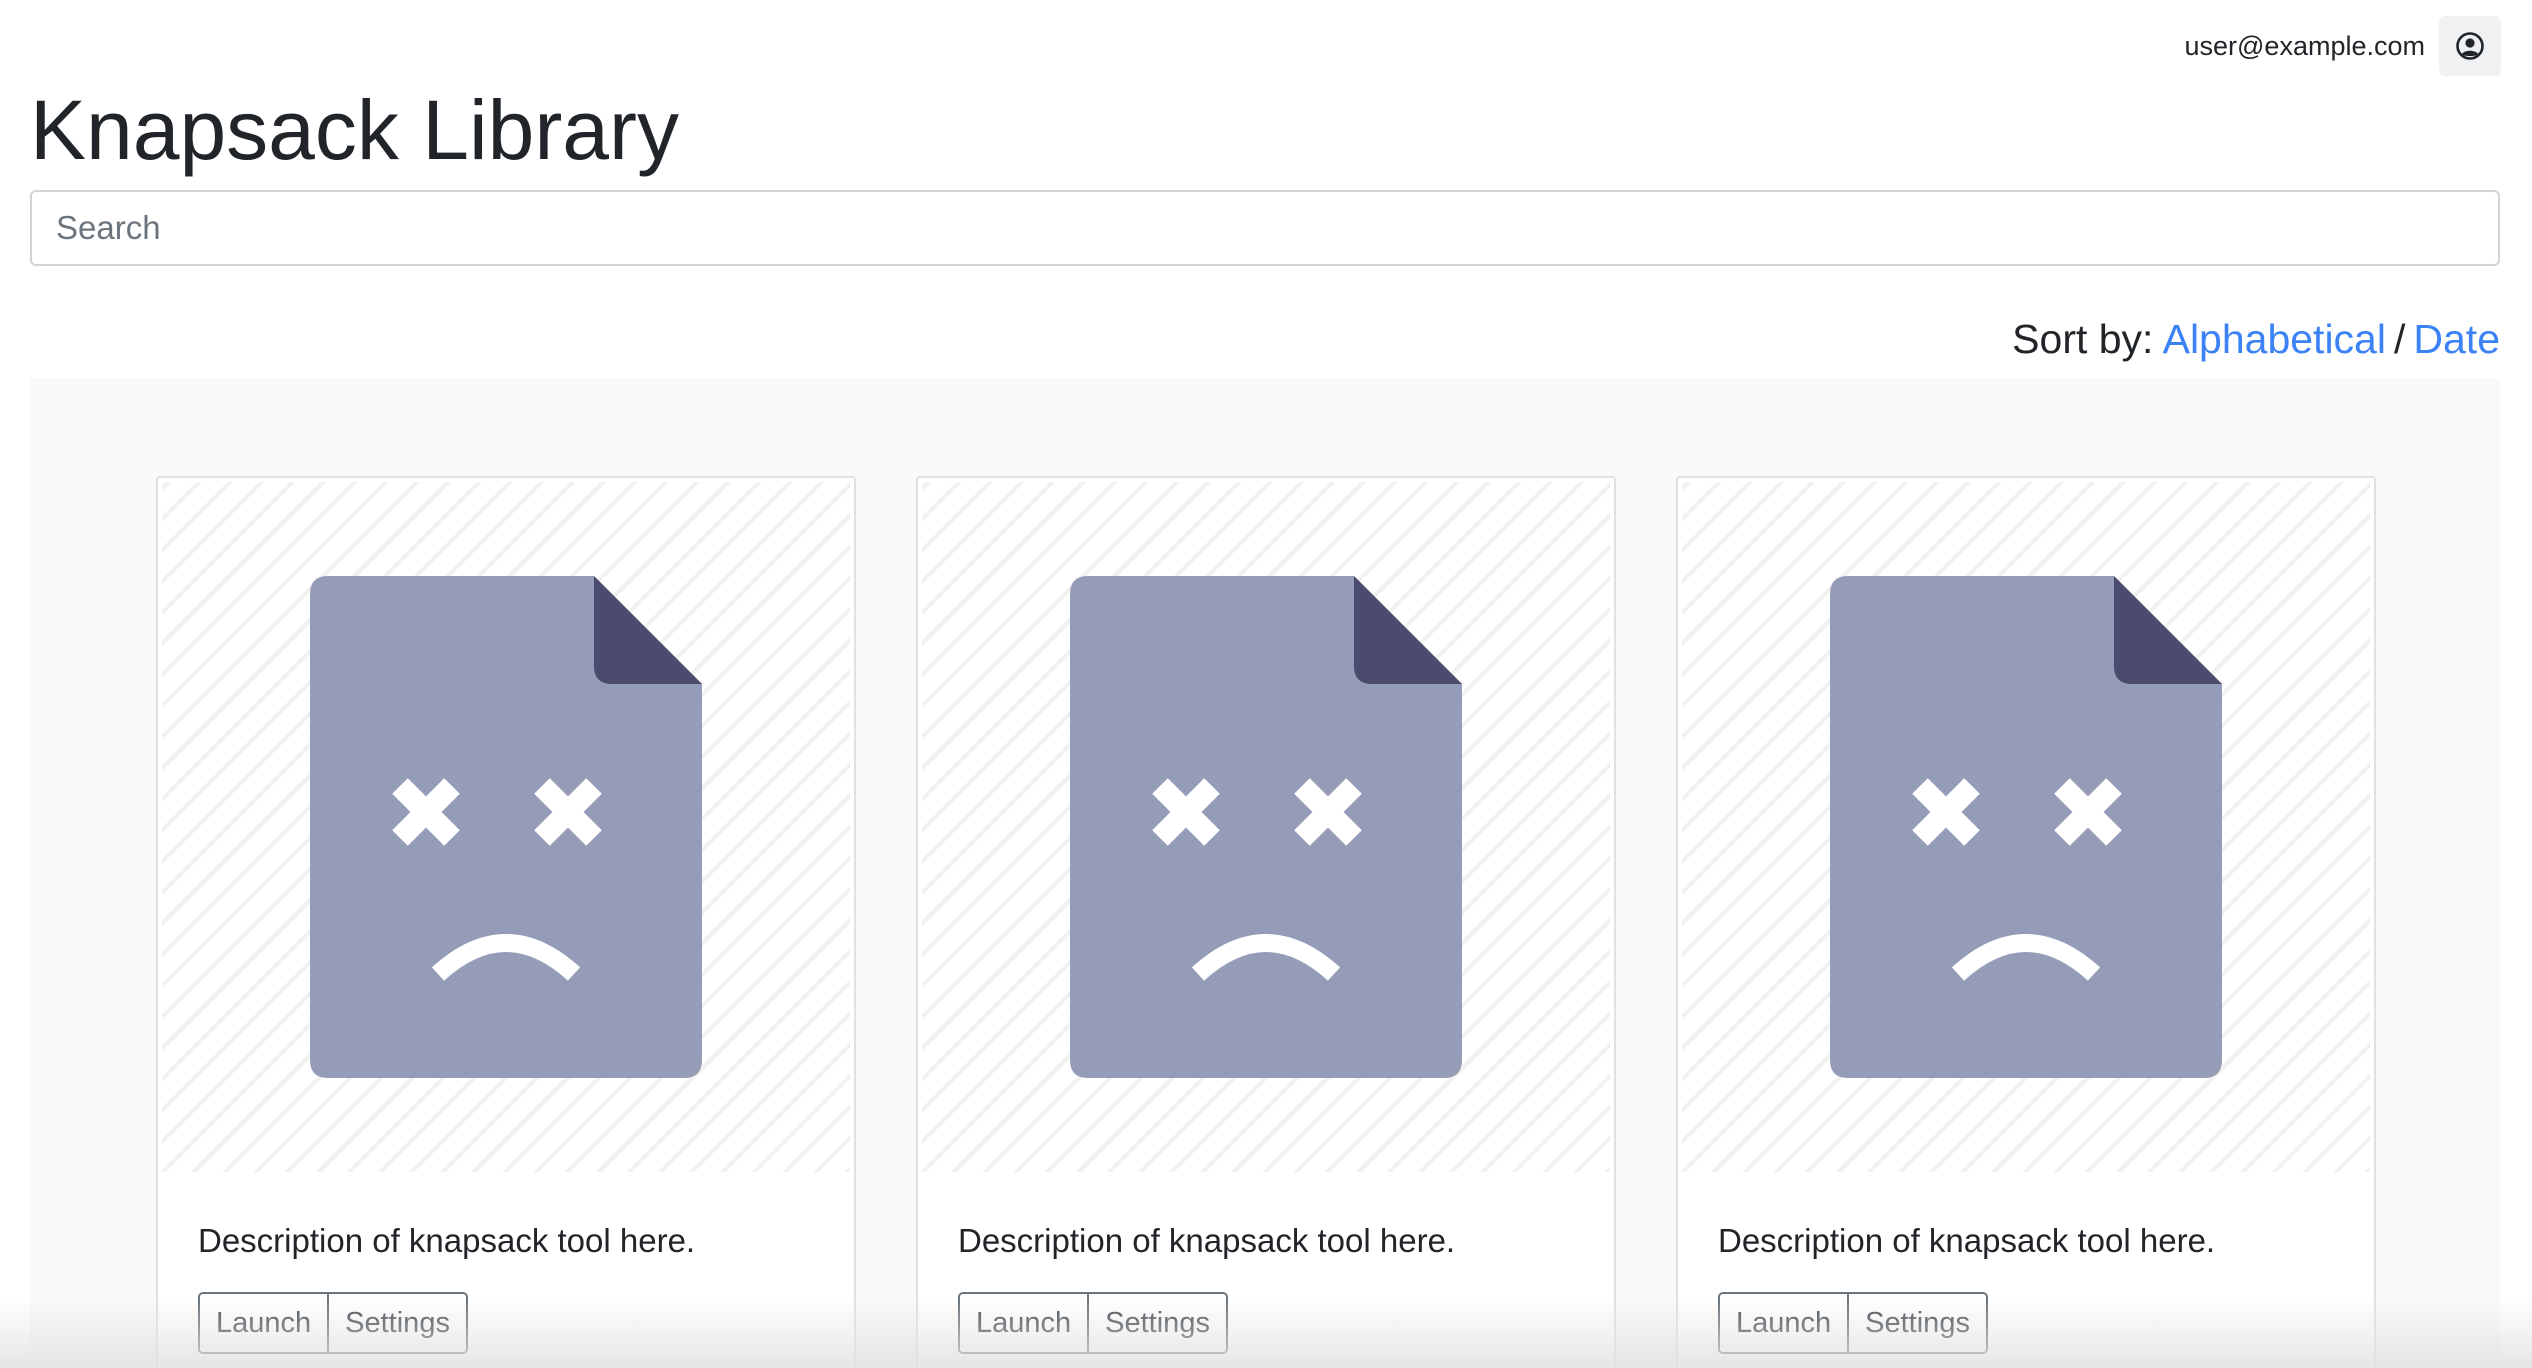 This screenshot has width=2532, height=1368. I want to click on user-menu-button, so click(2470, 46).